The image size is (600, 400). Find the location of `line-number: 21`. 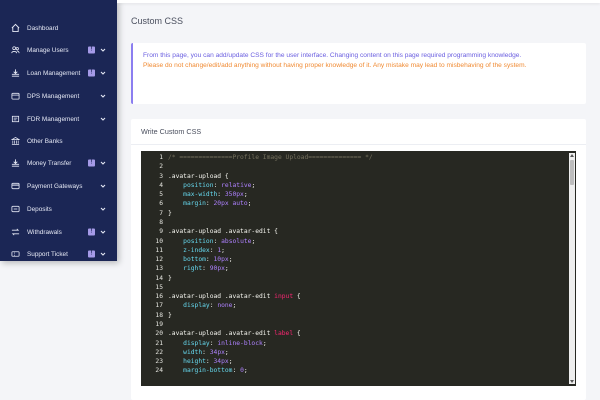

line-number: 21 is located at coordinates (159, 343).